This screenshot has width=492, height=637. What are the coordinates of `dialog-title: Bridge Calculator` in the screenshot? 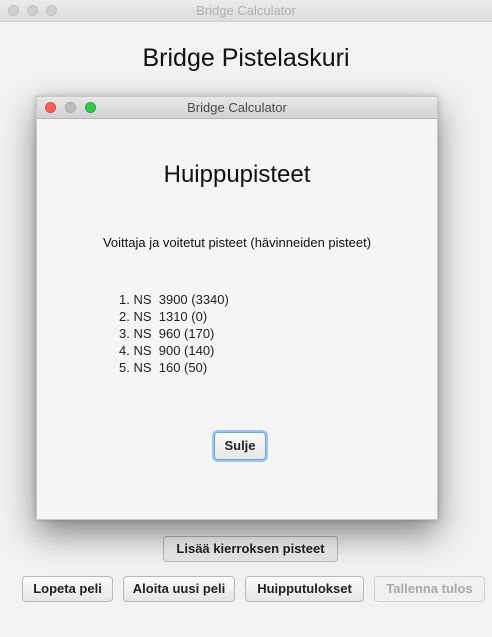 It's located at (237, 107).